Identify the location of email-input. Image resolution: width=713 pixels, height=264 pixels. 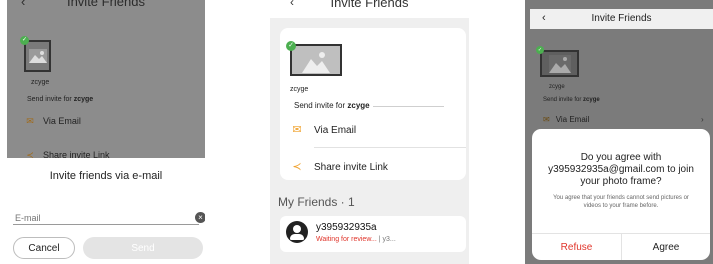
(106, 218).